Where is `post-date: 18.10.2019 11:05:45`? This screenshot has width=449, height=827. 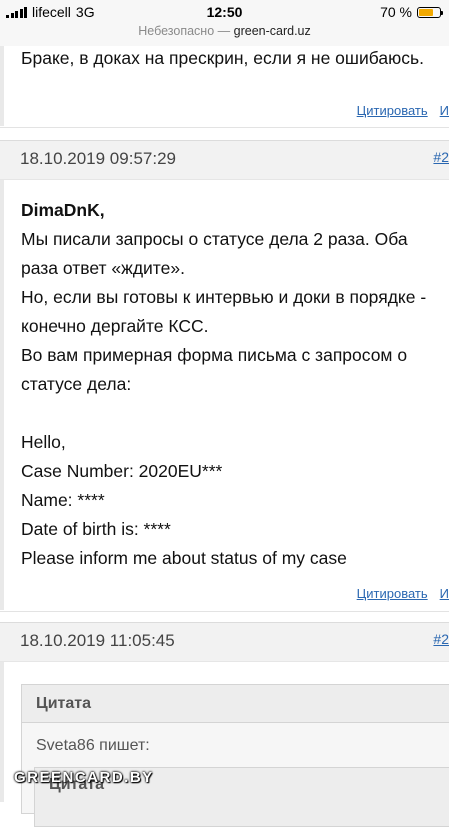
post-date: 18.10.2019 11:05:45 is located at coordinates (97, 640).